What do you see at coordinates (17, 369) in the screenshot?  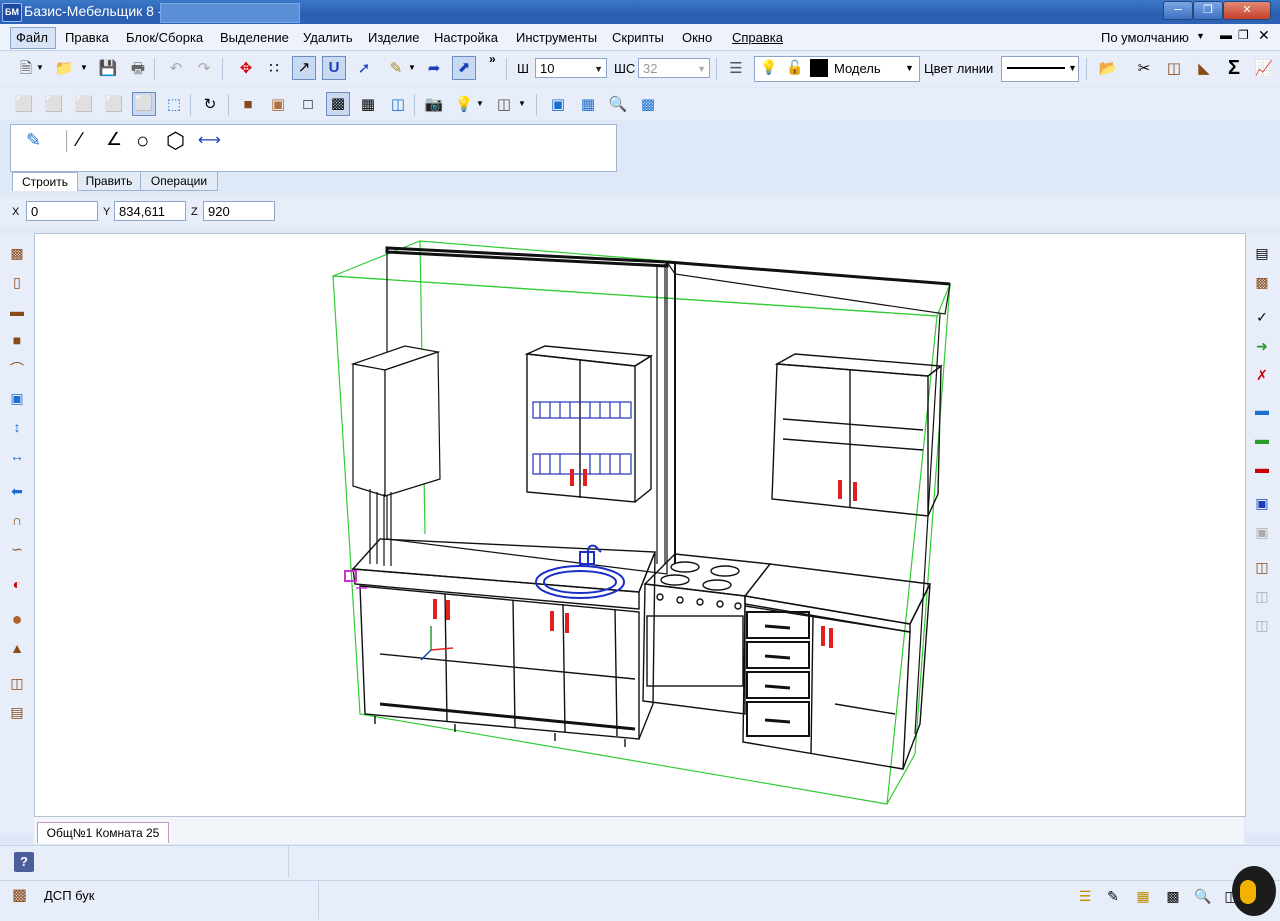 I see `bent-panel-icon: ⌒` at bounding box center [17, 369].